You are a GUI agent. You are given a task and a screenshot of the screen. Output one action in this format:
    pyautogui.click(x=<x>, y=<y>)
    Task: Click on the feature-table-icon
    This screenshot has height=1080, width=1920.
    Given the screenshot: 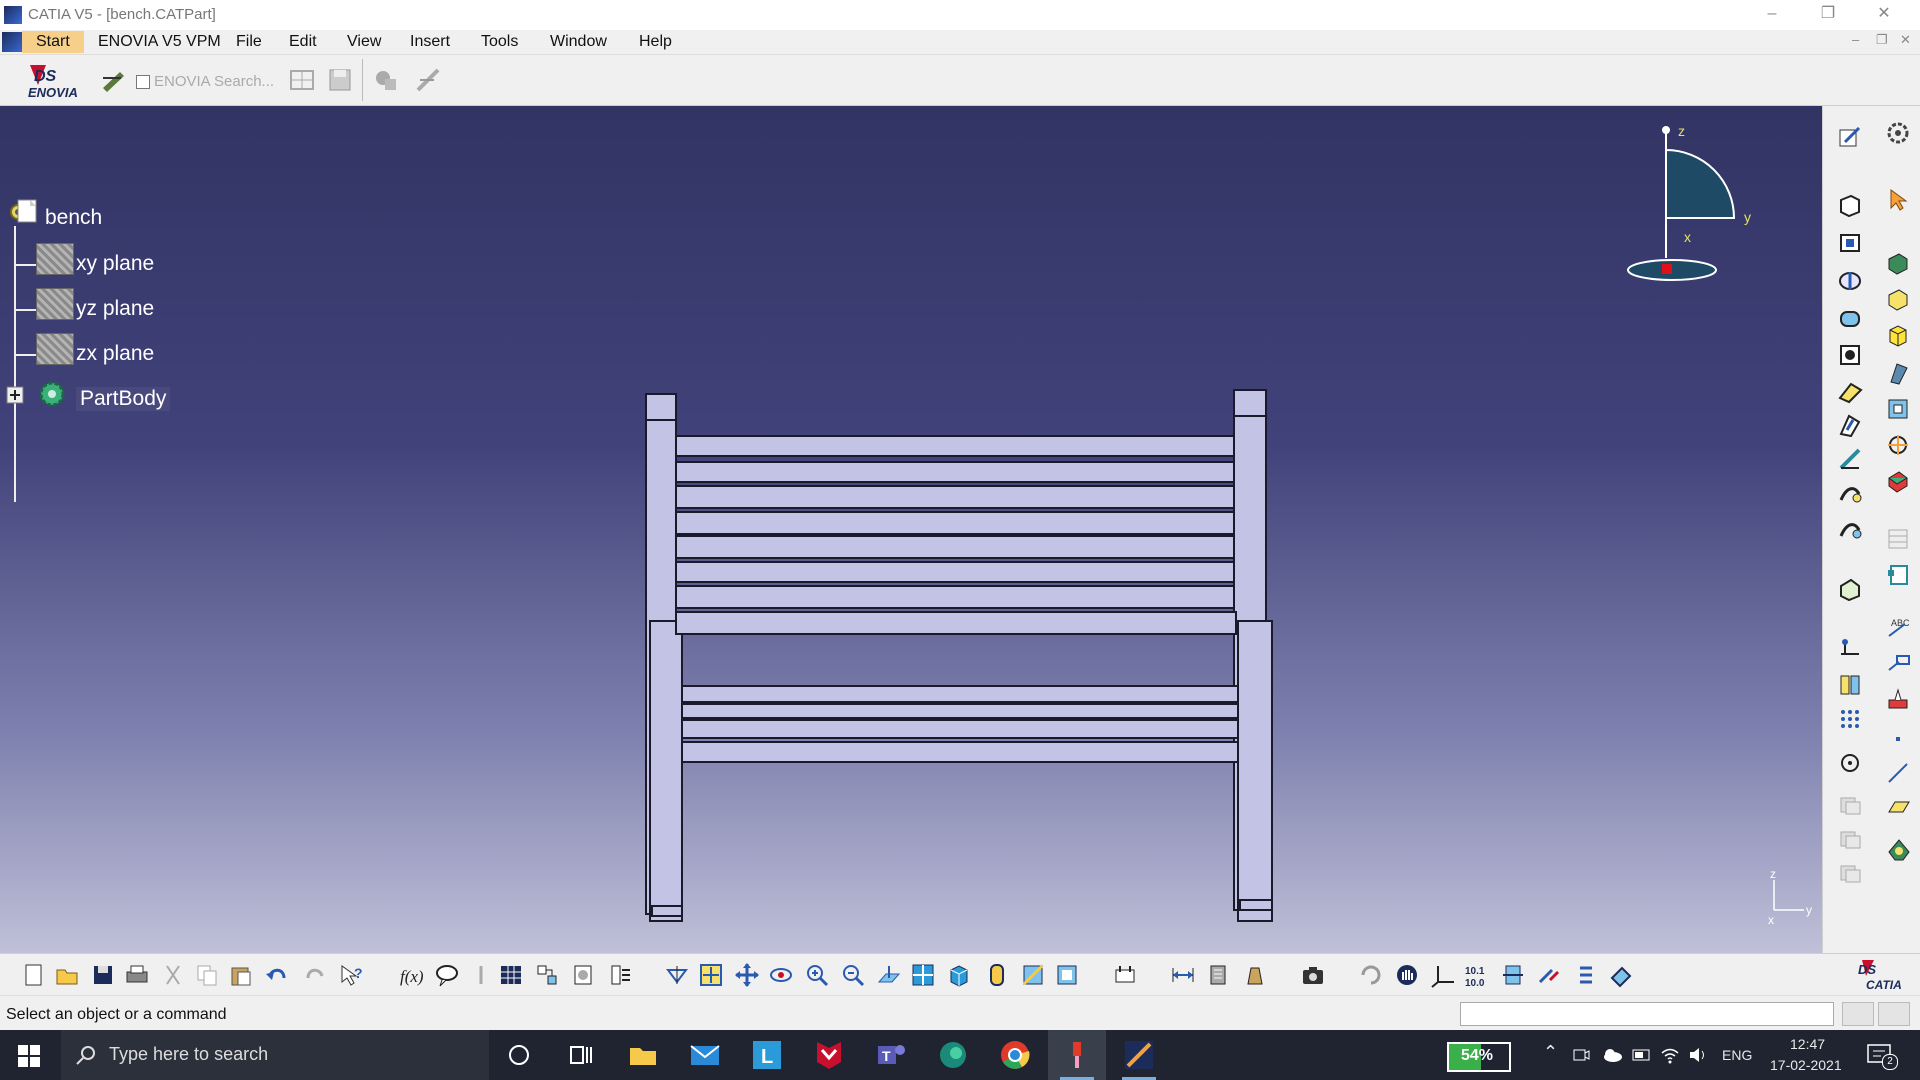 What is the action you would take?
    pyautogui.click(x=1898, y=539)
    